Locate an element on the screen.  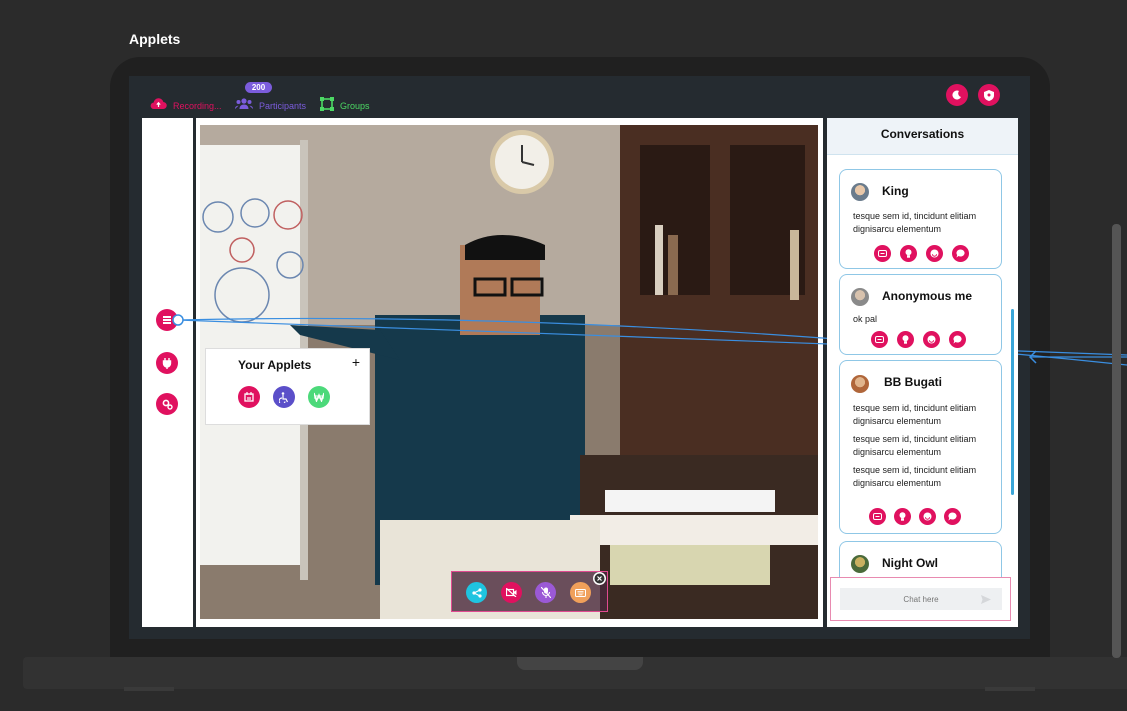
chat-input is located at coordinates (921, 599).